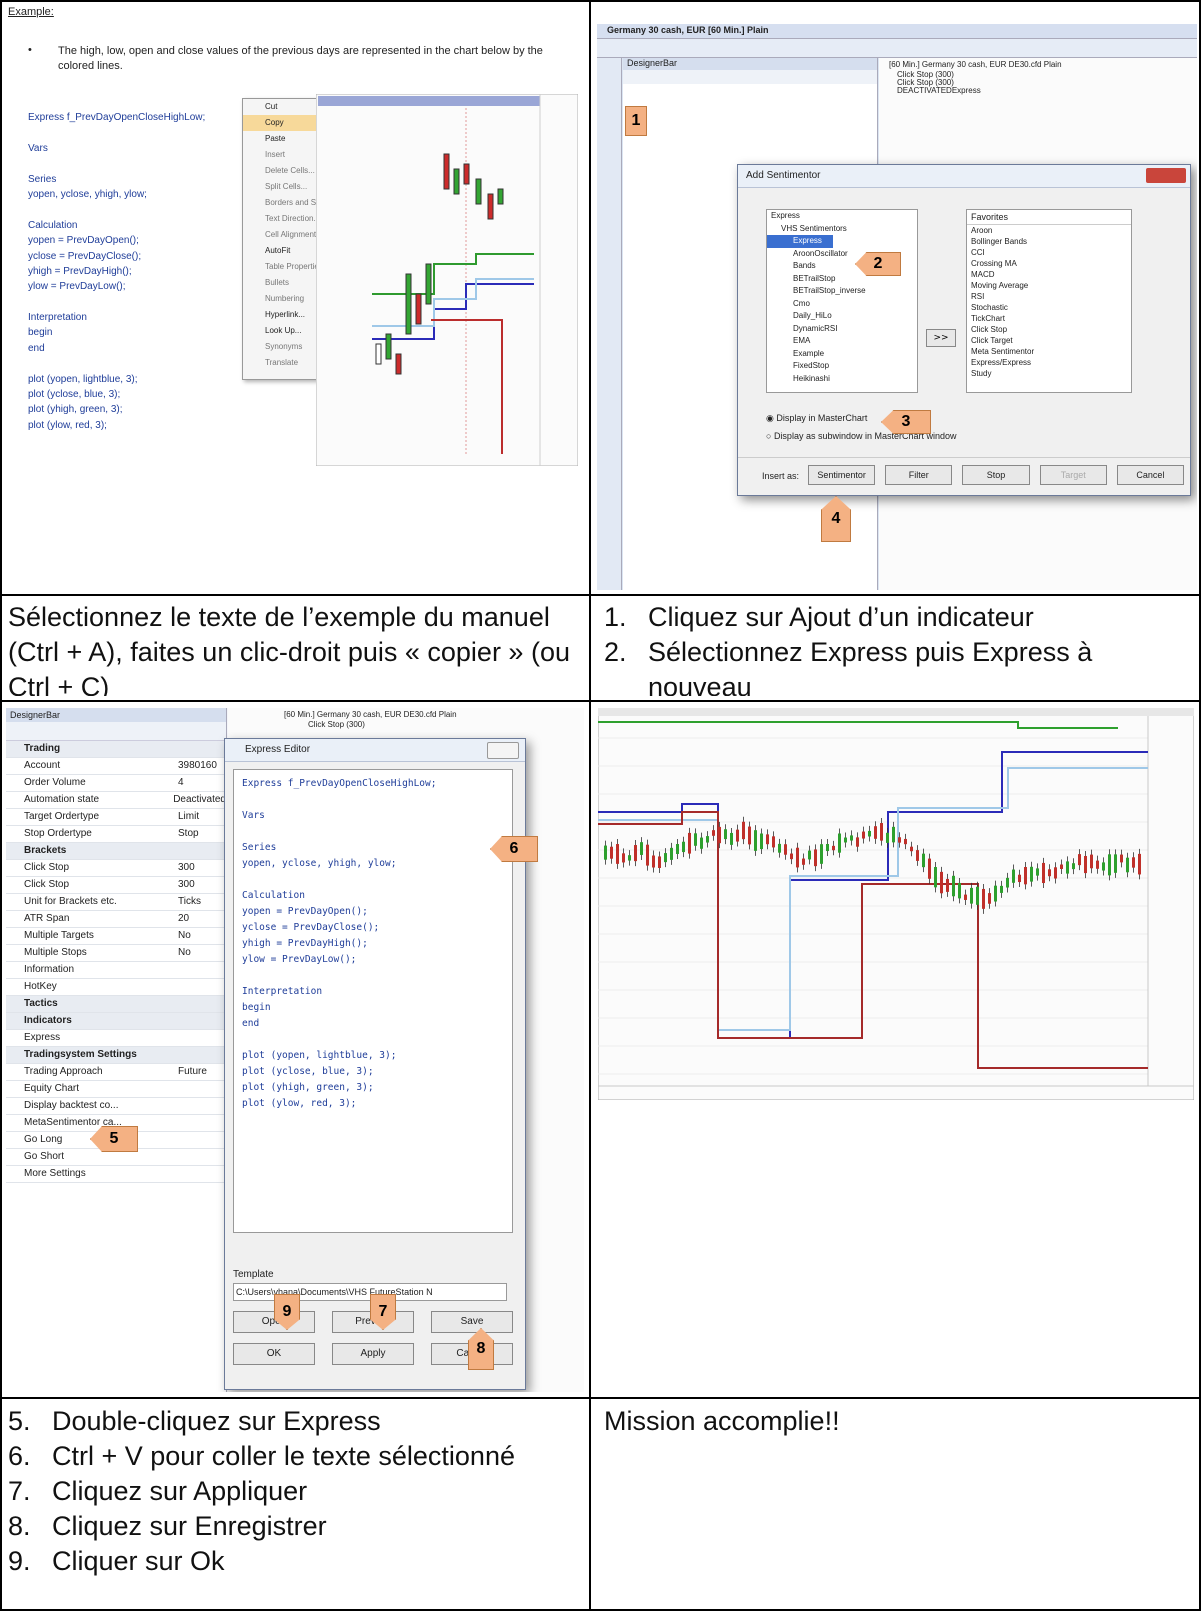 The height and width of the screenshot is (1612, 1203). What do you see at coordinates (116, 800) in the screenshot?
I see `property-row: Automation state Deactivated` at bounding box center [116, 800].